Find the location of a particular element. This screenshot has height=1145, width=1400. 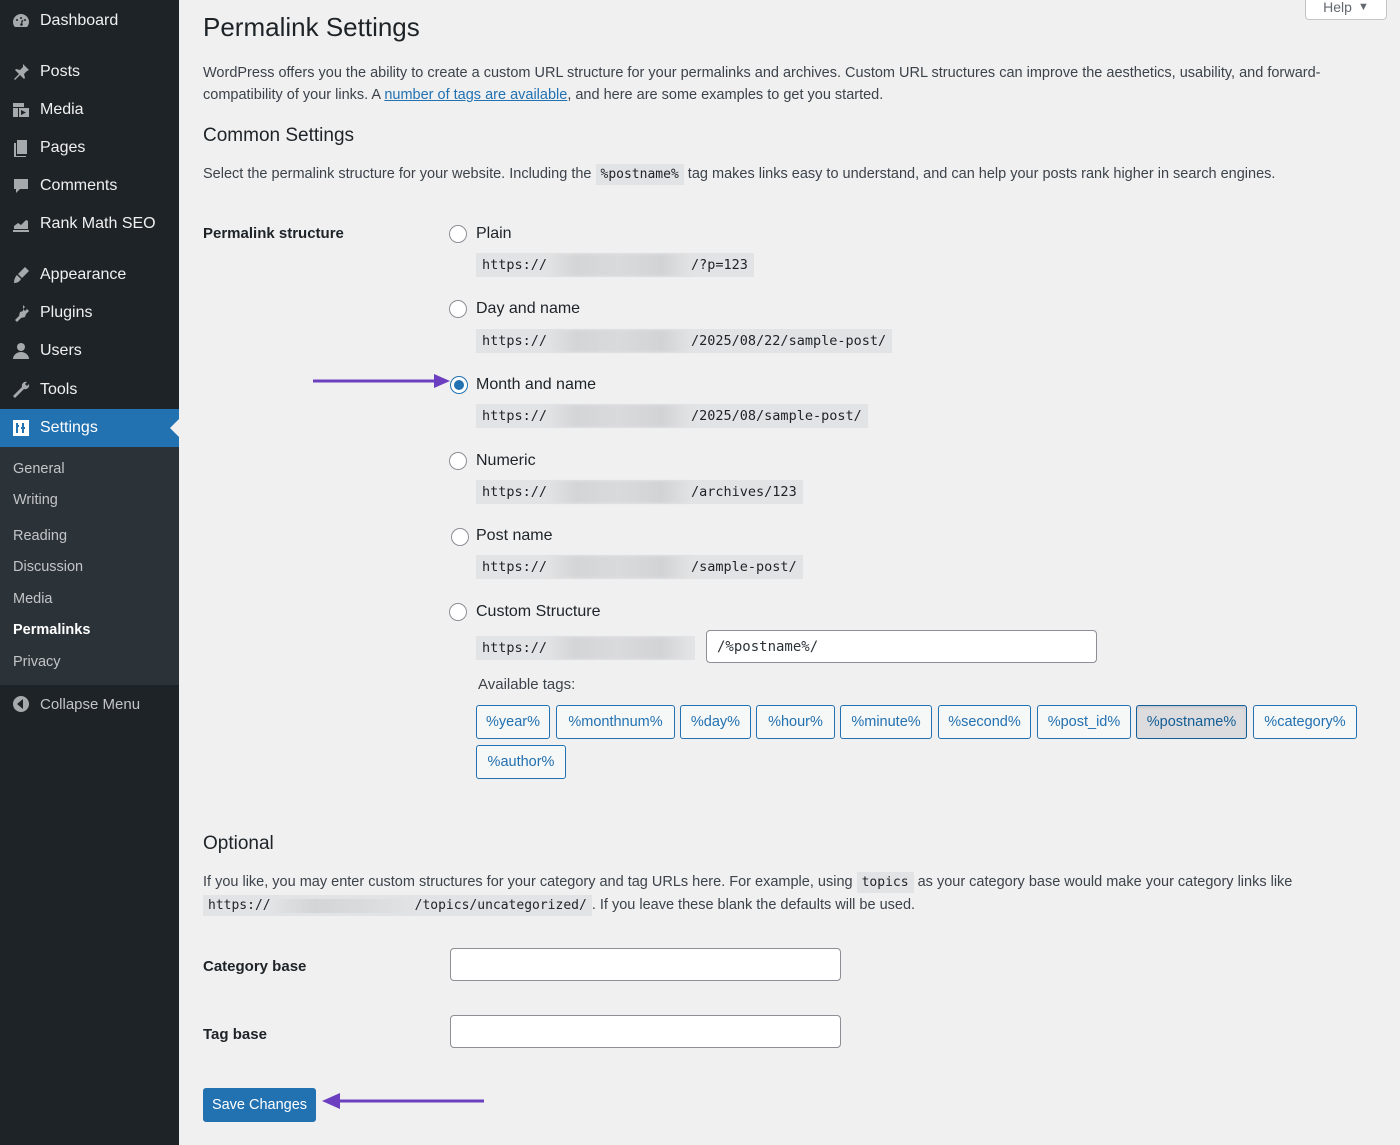

menu-item-comments: Comments is located at coordinates (89, 186).